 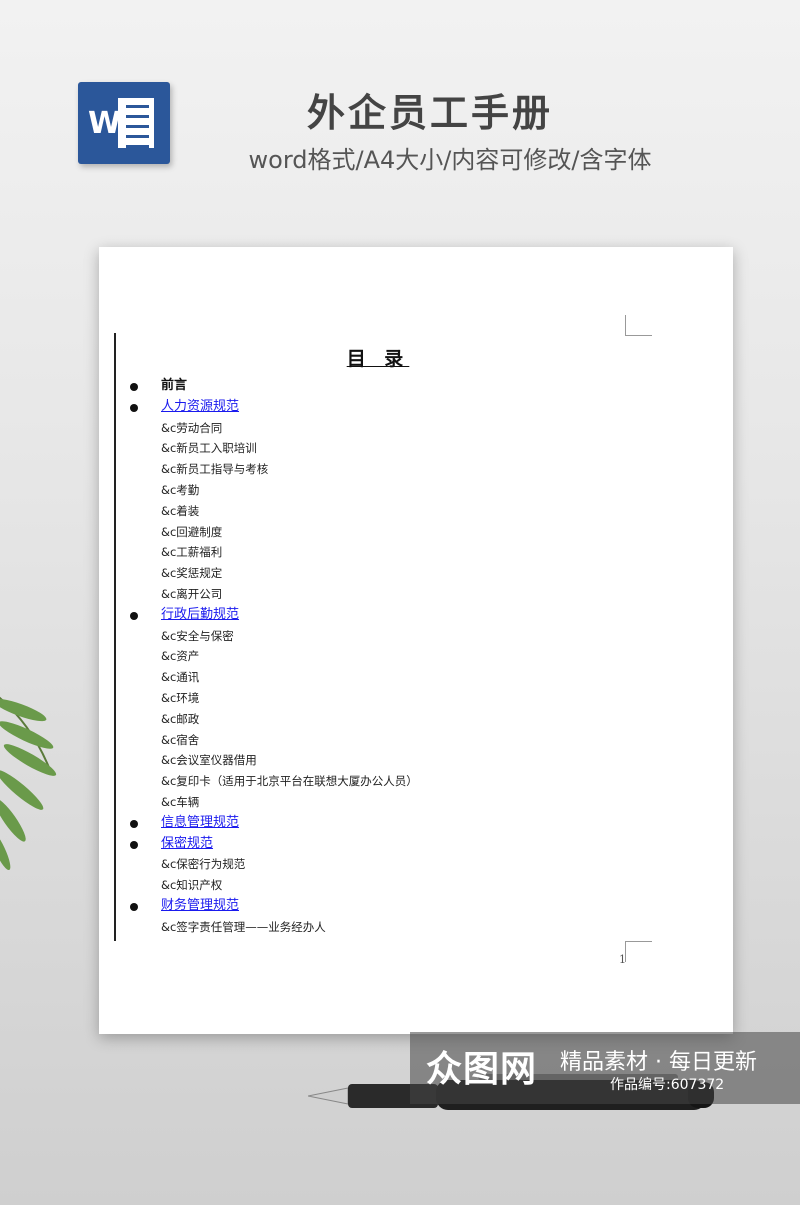 I want to click on word-letter: W, so click(x=105, y=123).